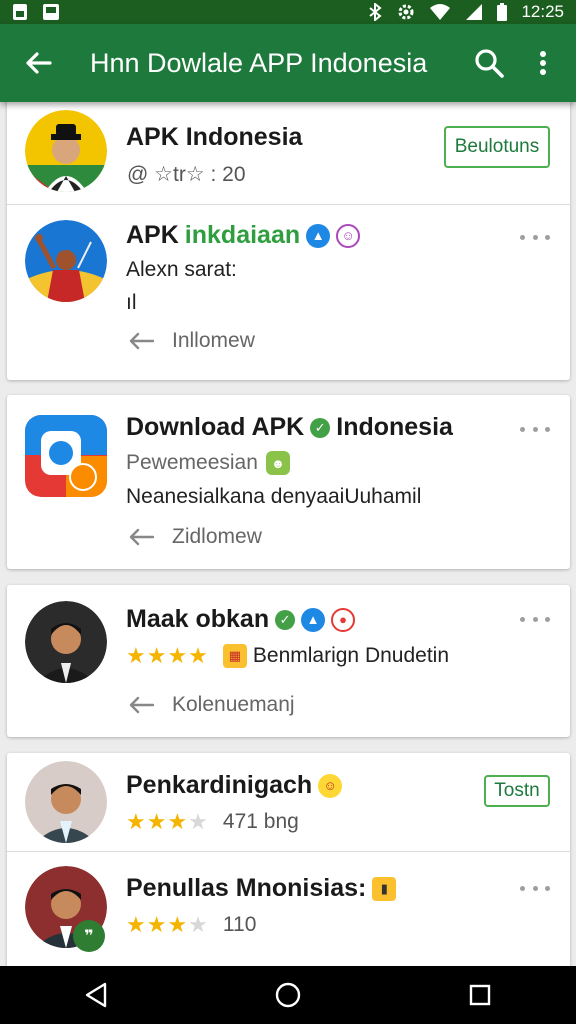  I want to click on item-line2: ıl, so click(131, 302).